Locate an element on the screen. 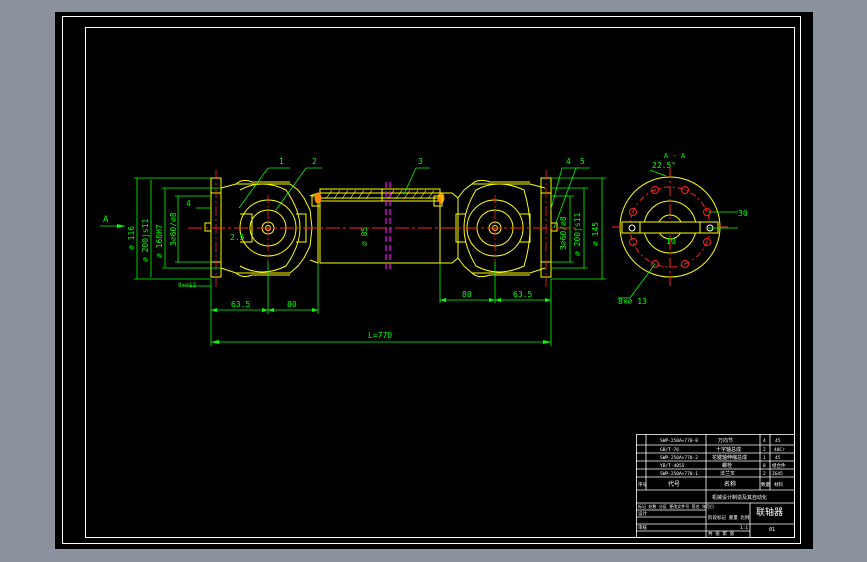 This screenshot has width=867, height=562. parts-row-1-mat: 45 is located at coordinates (778, 441).